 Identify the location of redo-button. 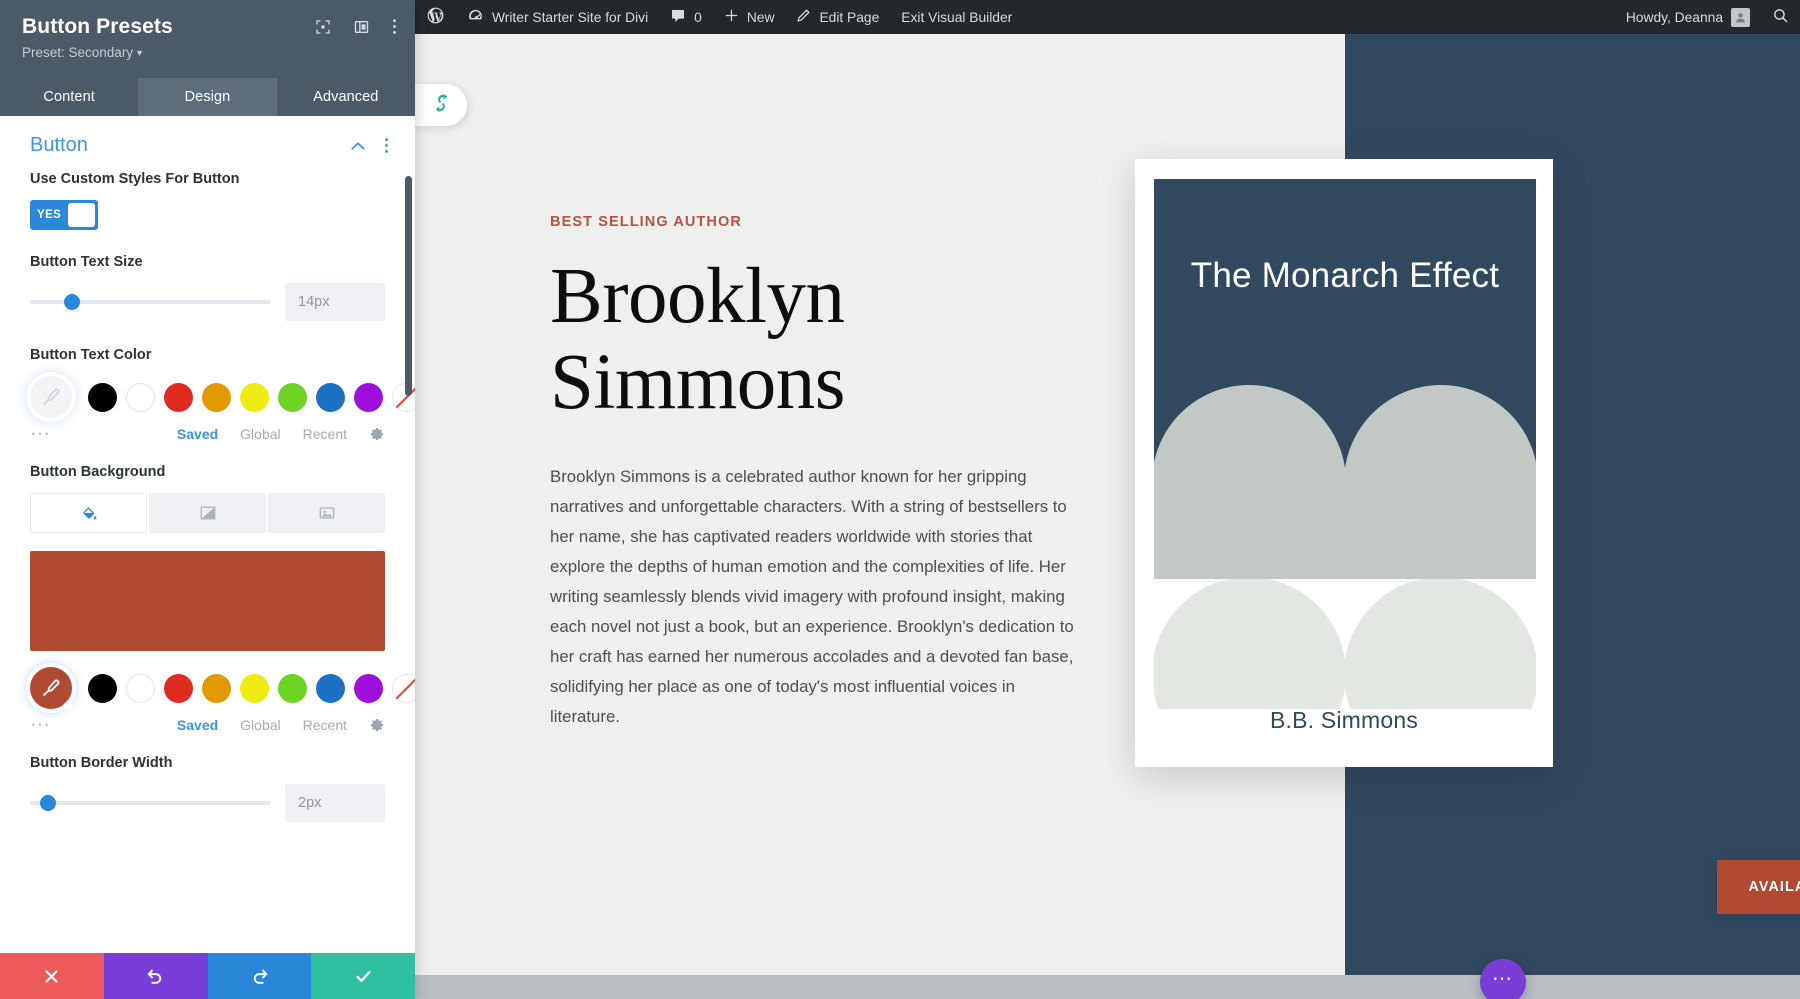
(259, 976).